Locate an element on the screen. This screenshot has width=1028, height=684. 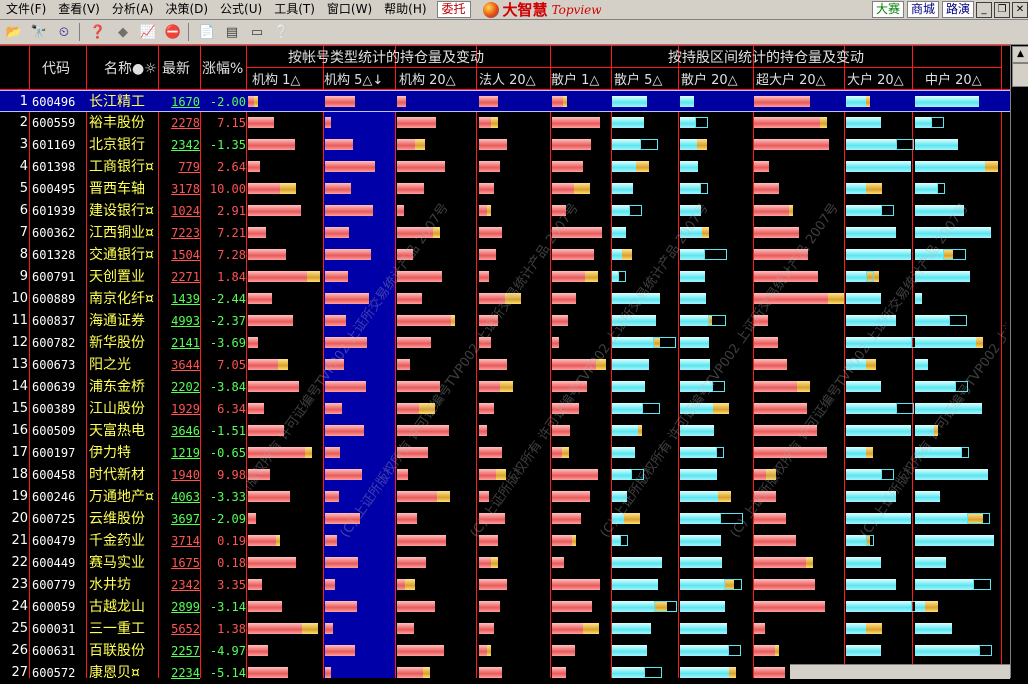
table-row: 10 600889 南京化纤¤ 1439 -2.44 is located at coordinates (505, 299).